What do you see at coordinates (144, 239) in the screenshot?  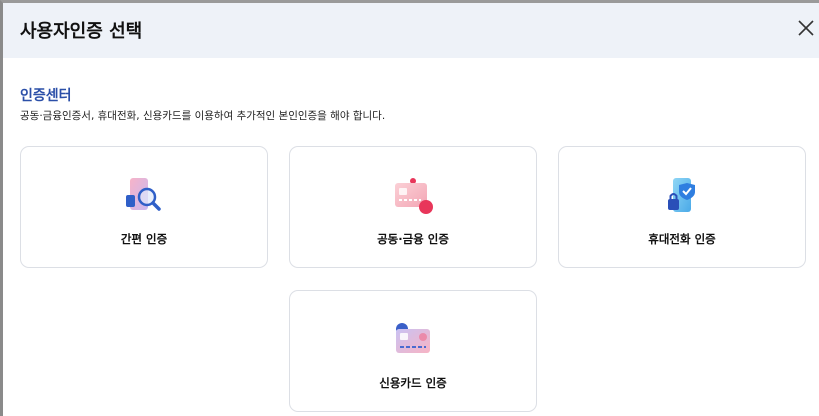 I see `simple-auth-label: 간편 인증` at bounding box center [144, 239].